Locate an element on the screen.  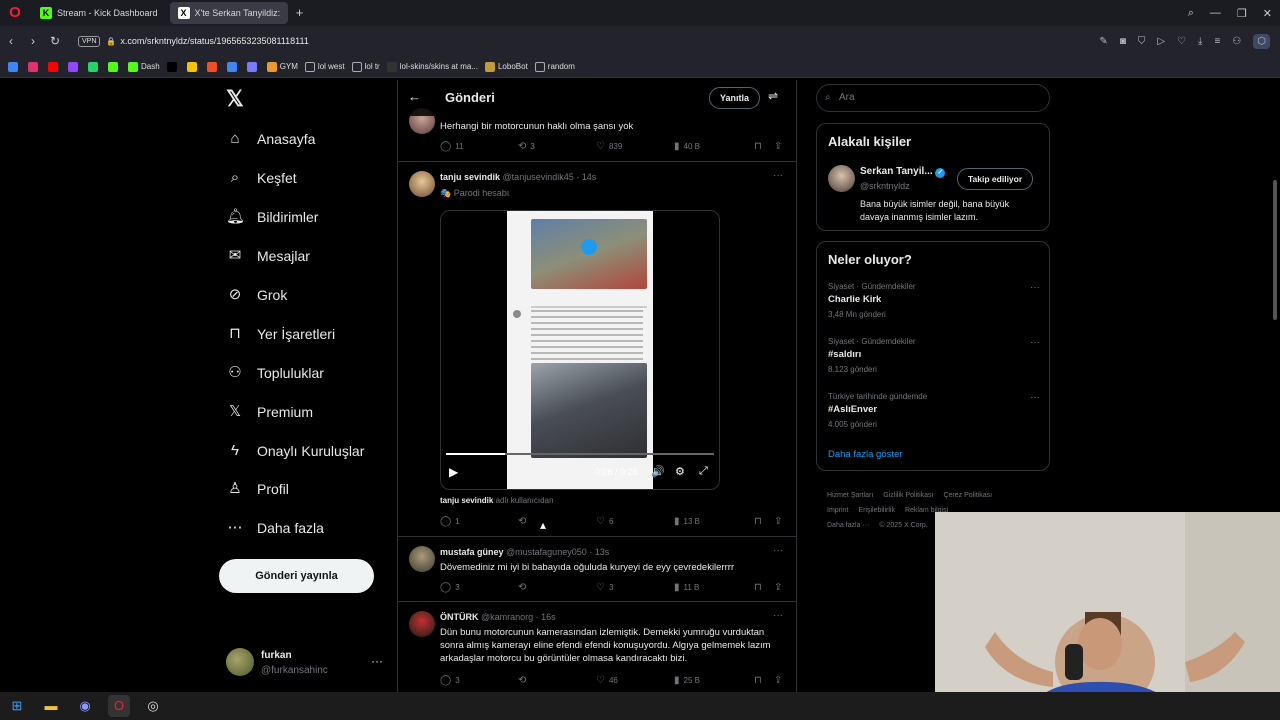
heart-icon: ♡ is located at coordinates (1181, 41).